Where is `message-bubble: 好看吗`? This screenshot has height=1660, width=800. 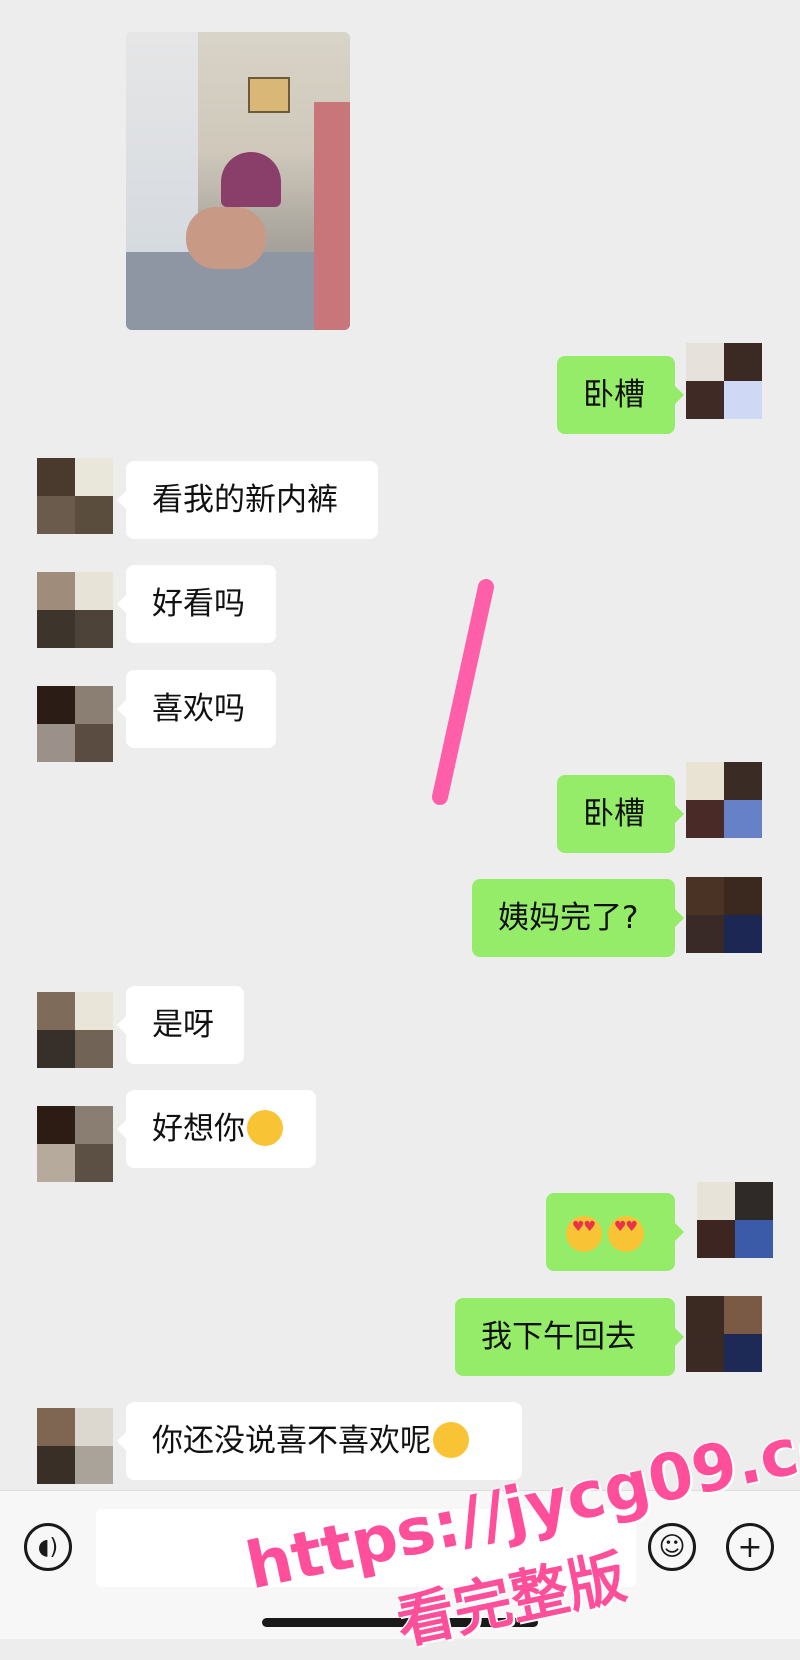
message-bubble: 好看吗 is located at coordinates (196, 604).